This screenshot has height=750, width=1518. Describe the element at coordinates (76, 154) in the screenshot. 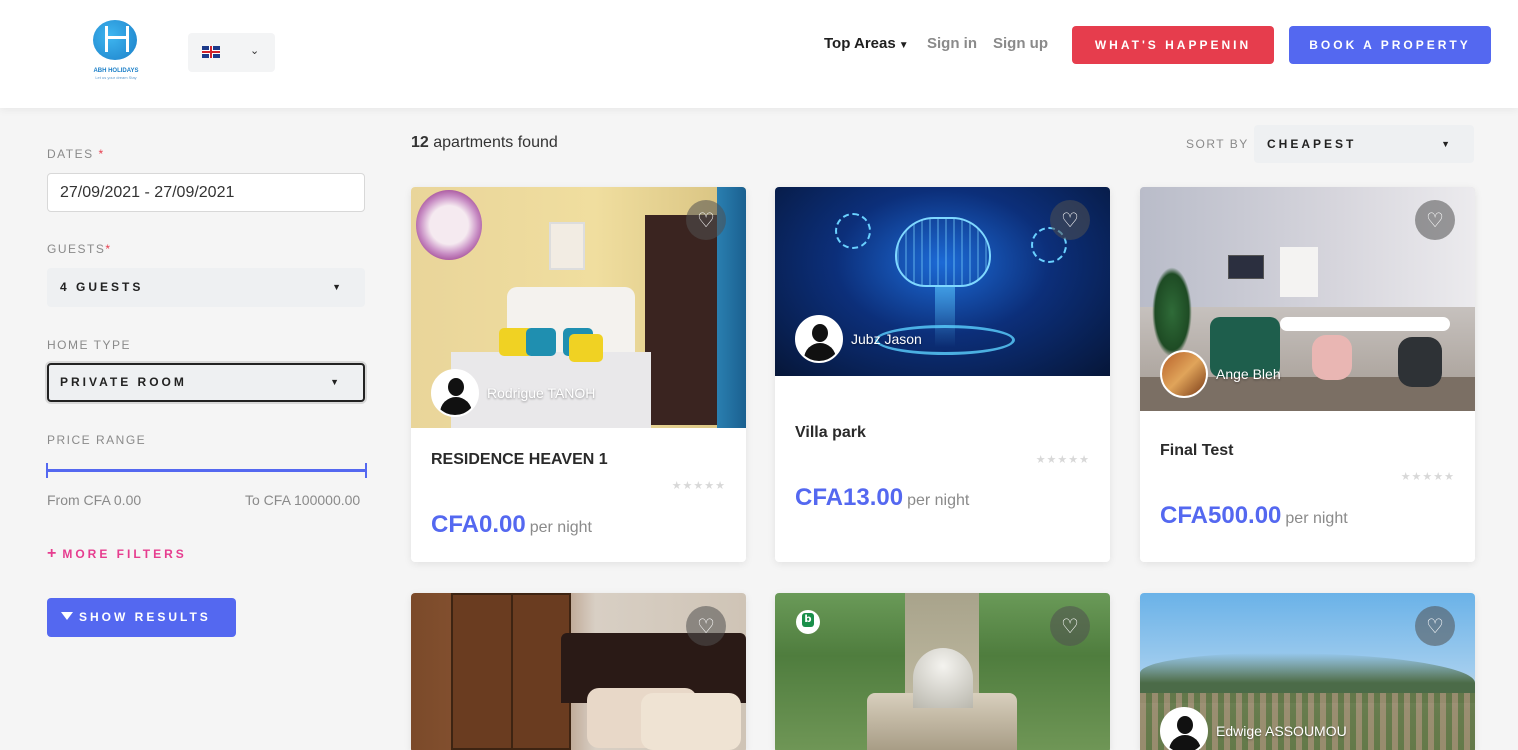

I see `dates-label: DATES *` at that location.